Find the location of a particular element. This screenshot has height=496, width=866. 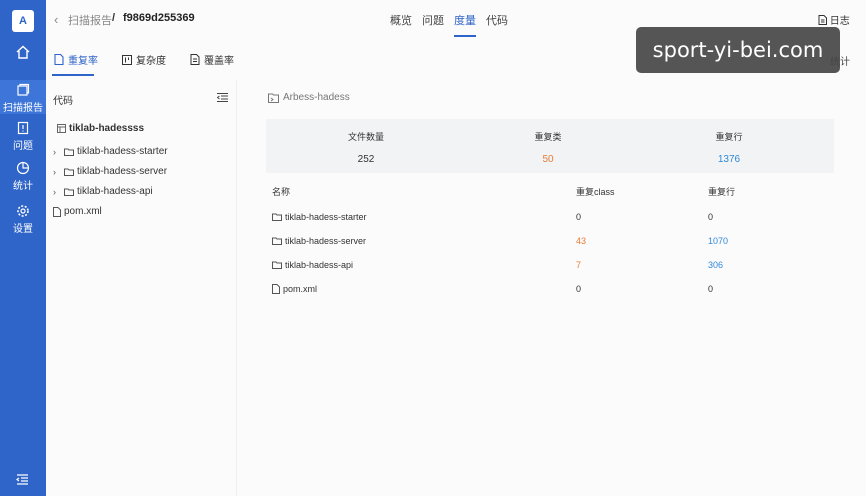

collapse-menu-button is located at coordinates (22, 481).